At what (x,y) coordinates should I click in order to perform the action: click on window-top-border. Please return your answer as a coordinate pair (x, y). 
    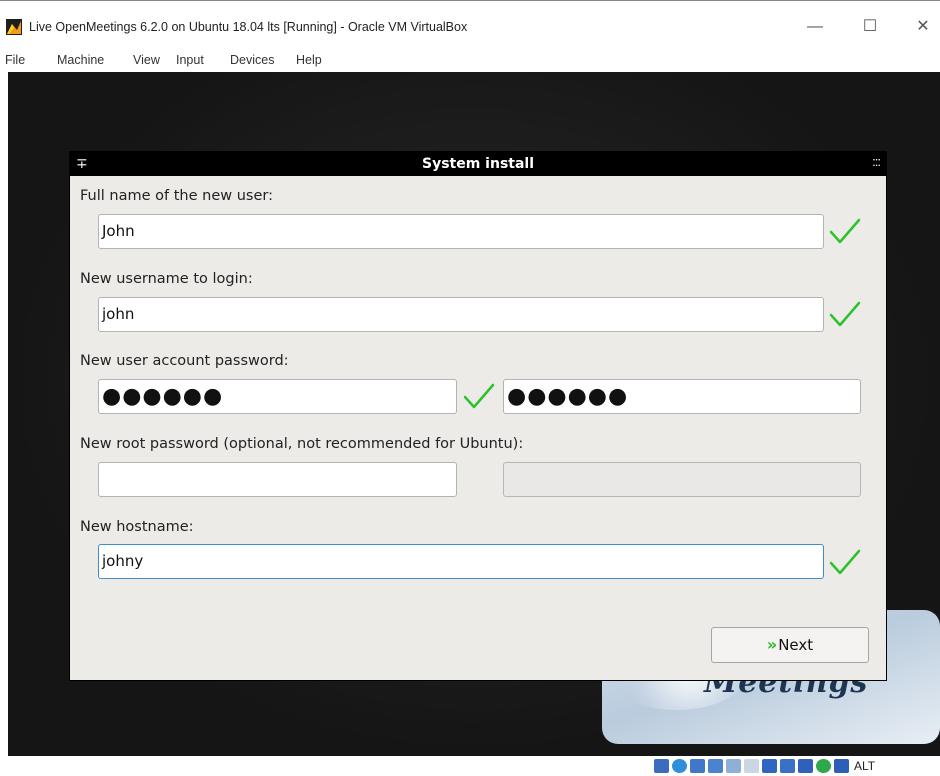
    Looking at the image, I should click on (470, 0).